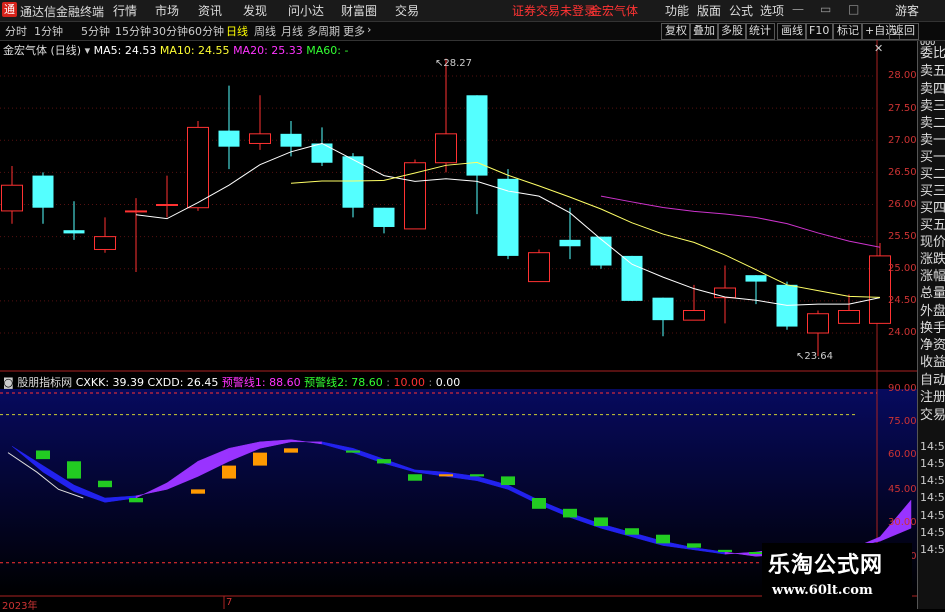 The image size is (945, 612). Describe the element at coordinates (261, 382) in the screenshot. I see `warn1-label: 预警线1: 88.60` at that location.